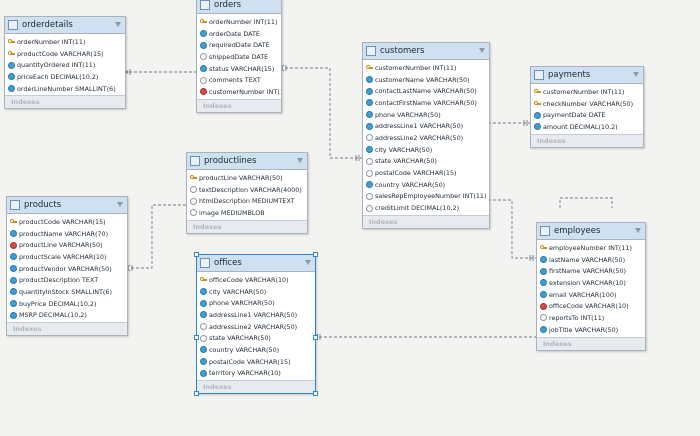 This screenshot has width=700, height=436. Describe the element at coordinates (247, 190) in the screenshot. I see `column-row: textDescription VARCHAR(4000)` at that location.